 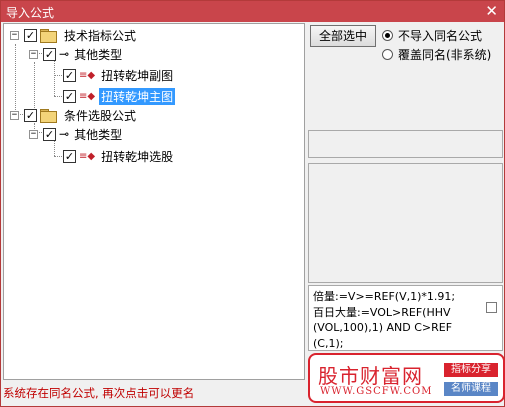 I want to click on preview-checkbox, so click(x=491, y=307).